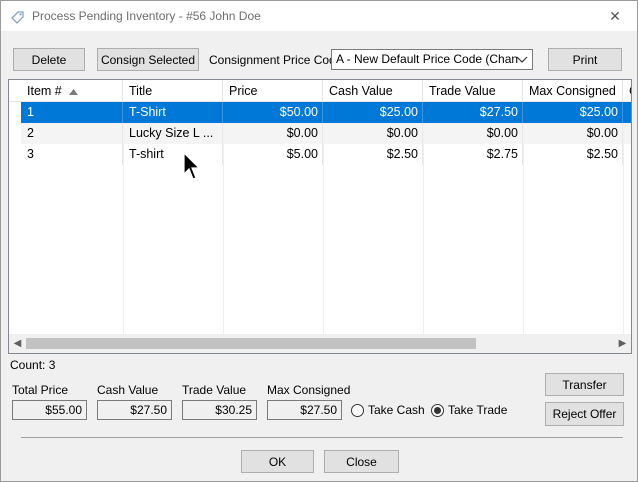 This screenshot has width=638, height=482. Describe the element at coordinates (173, 154) in the screenshot. I see `cell-title: T-shirt` at that location.